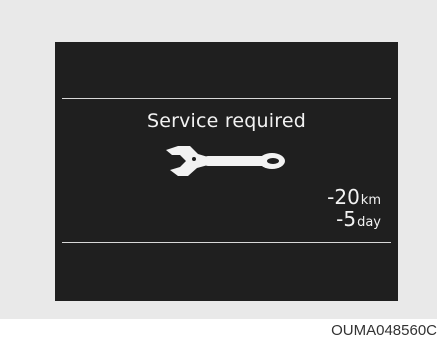 The width and height of the screenshot is (437, 345). Describe the element at coordinates (226, 121) in the screenshot. I see `service-title: Service required` at that location.